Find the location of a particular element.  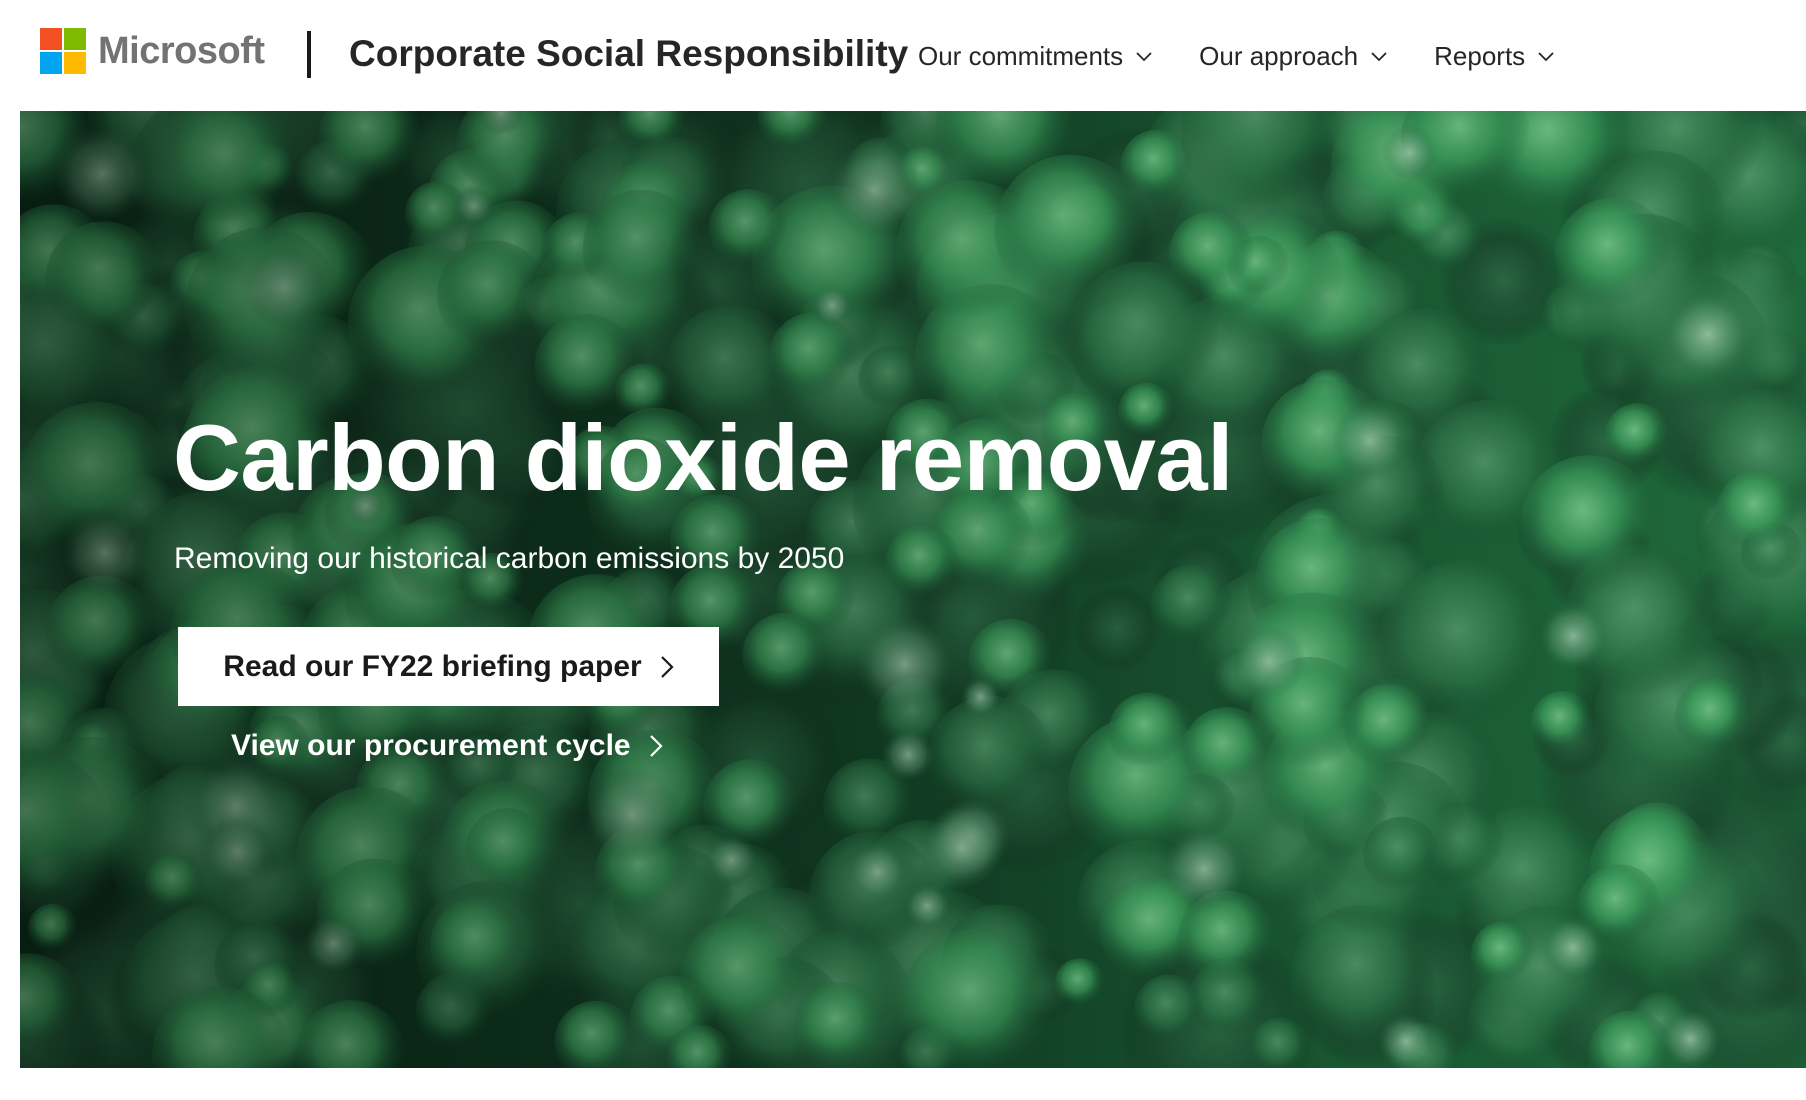

read-briefing-paper-label: Read our FY22 briefing paper is located at coordinates (432, 666).